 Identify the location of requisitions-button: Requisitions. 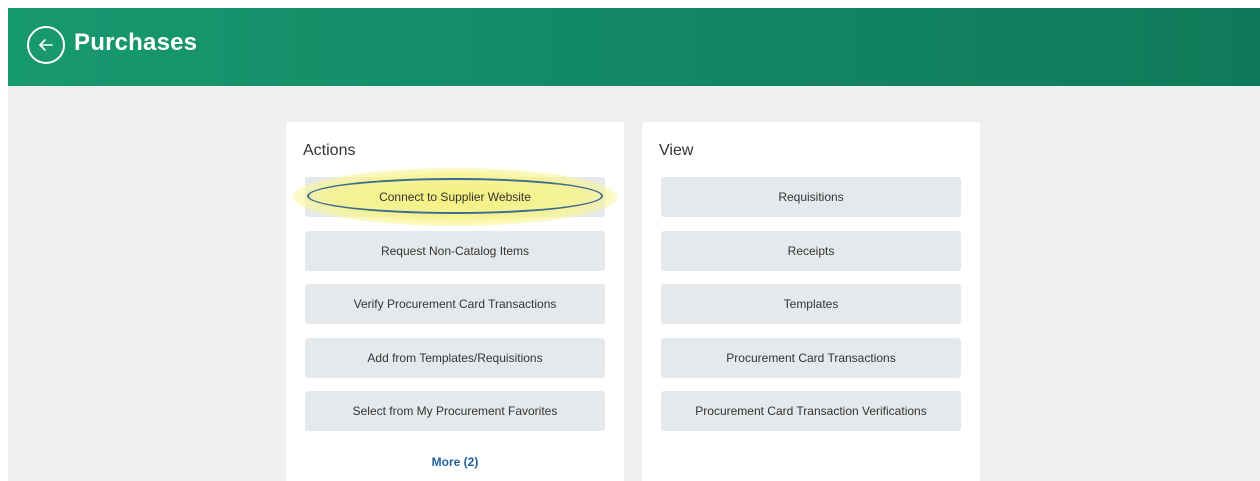
(811, 197).